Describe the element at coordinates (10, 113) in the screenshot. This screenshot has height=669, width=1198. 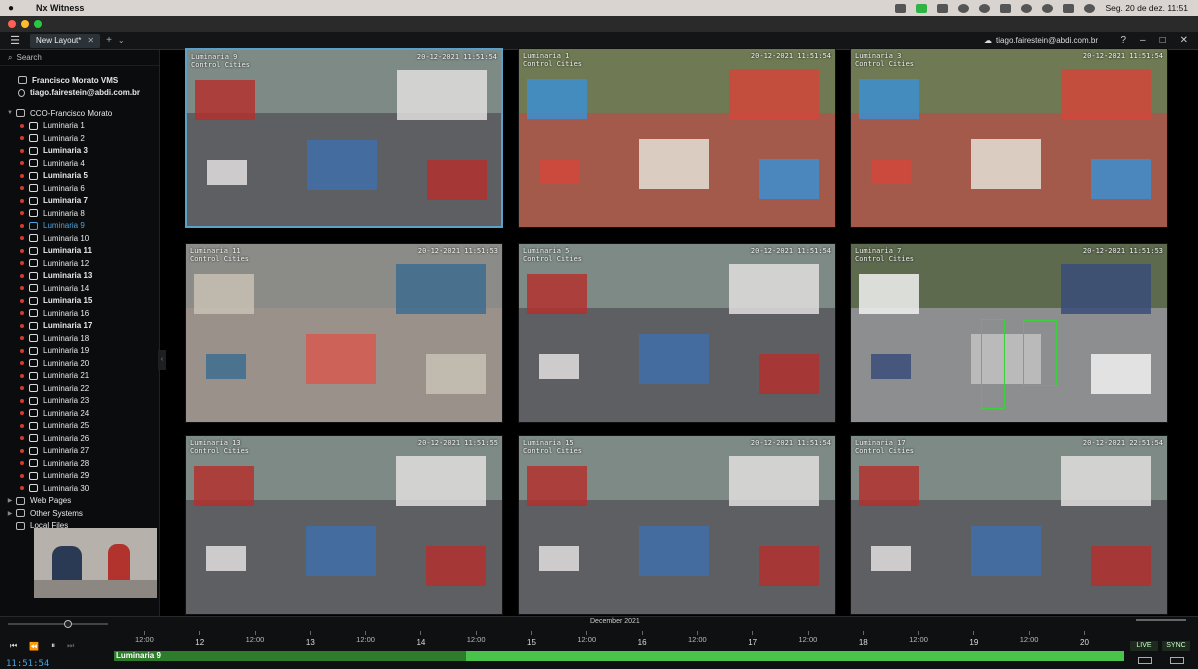
I see `collapse-arrow-icon: ▼` at that location.